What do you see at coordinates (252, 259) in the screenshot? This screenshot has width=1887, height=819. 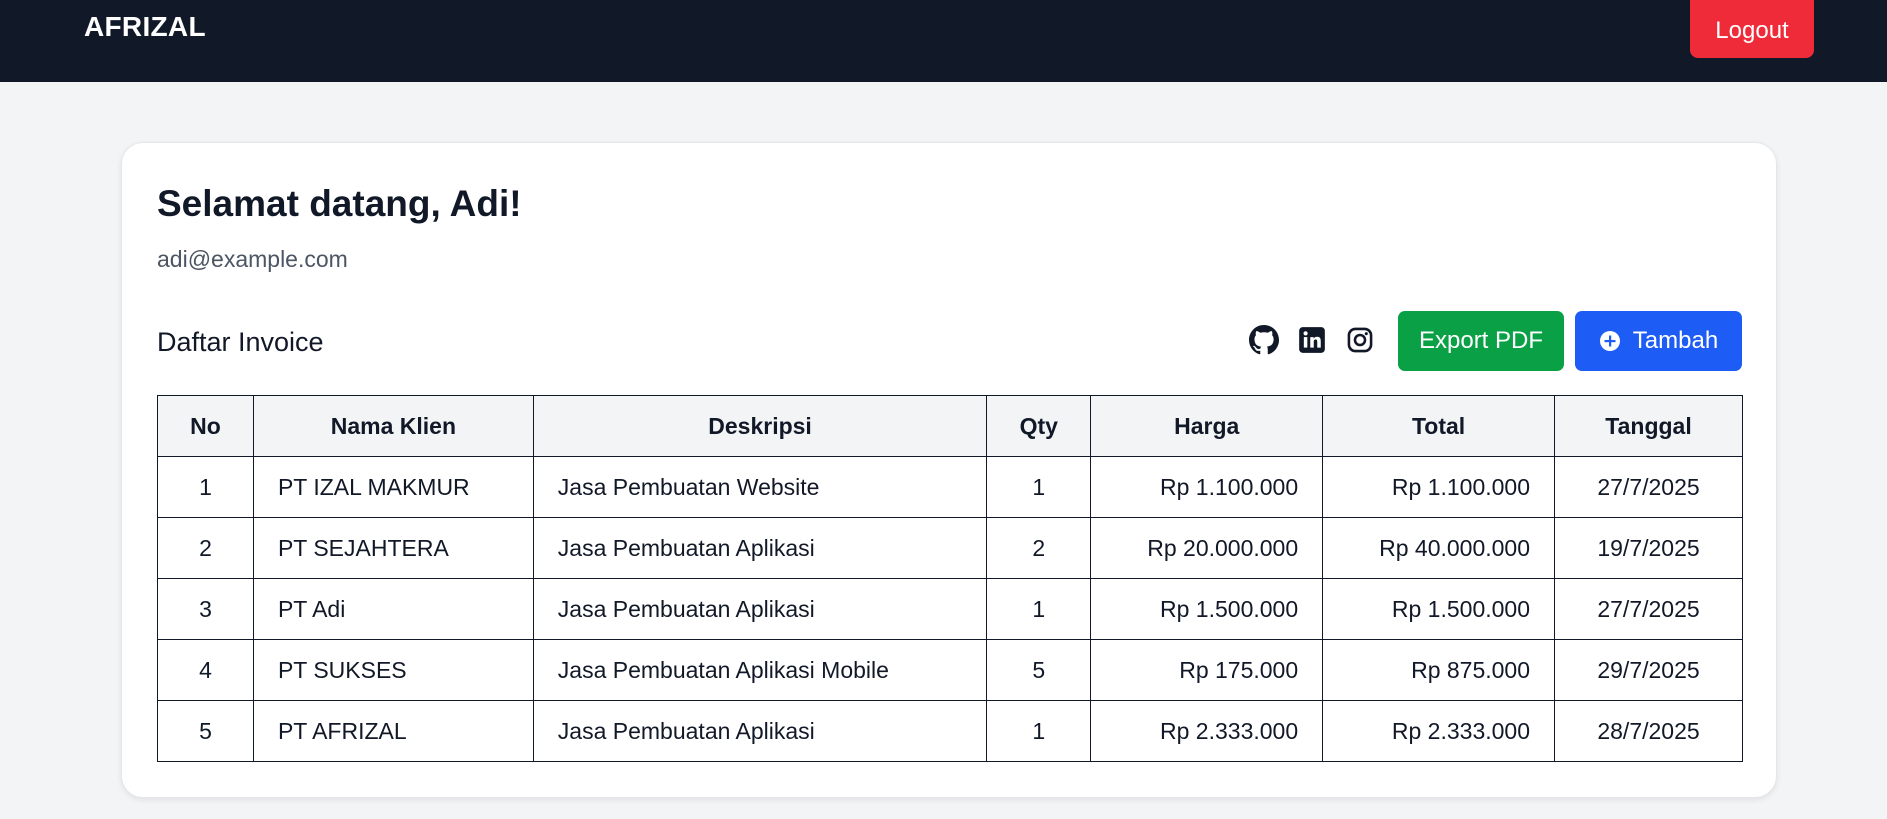 I see `user-email: adi@example.com` at bounding box center [252, 259].